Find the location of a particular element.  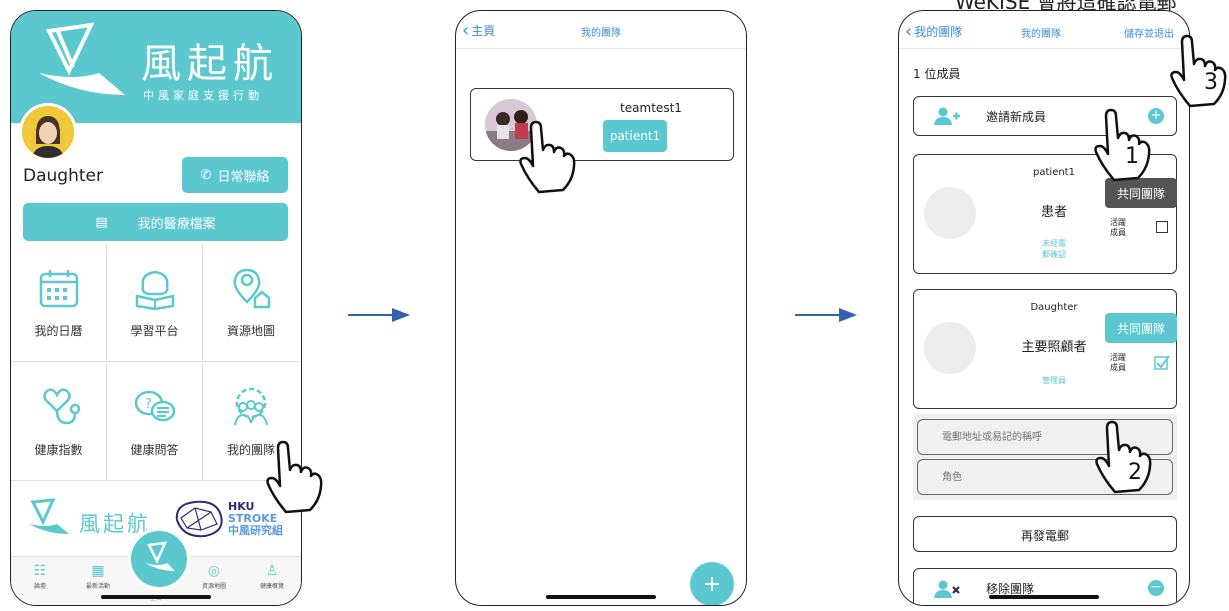

member-status: 管理員 is located at coordinates (1054, 380).